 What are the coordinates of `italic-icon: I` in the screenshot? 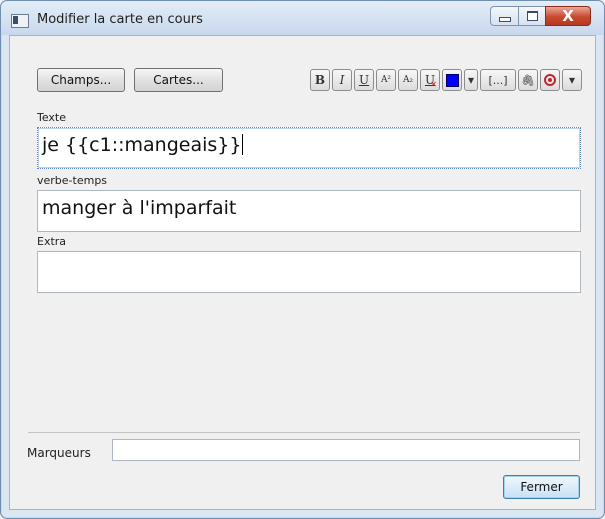 It's located at (342, 80).